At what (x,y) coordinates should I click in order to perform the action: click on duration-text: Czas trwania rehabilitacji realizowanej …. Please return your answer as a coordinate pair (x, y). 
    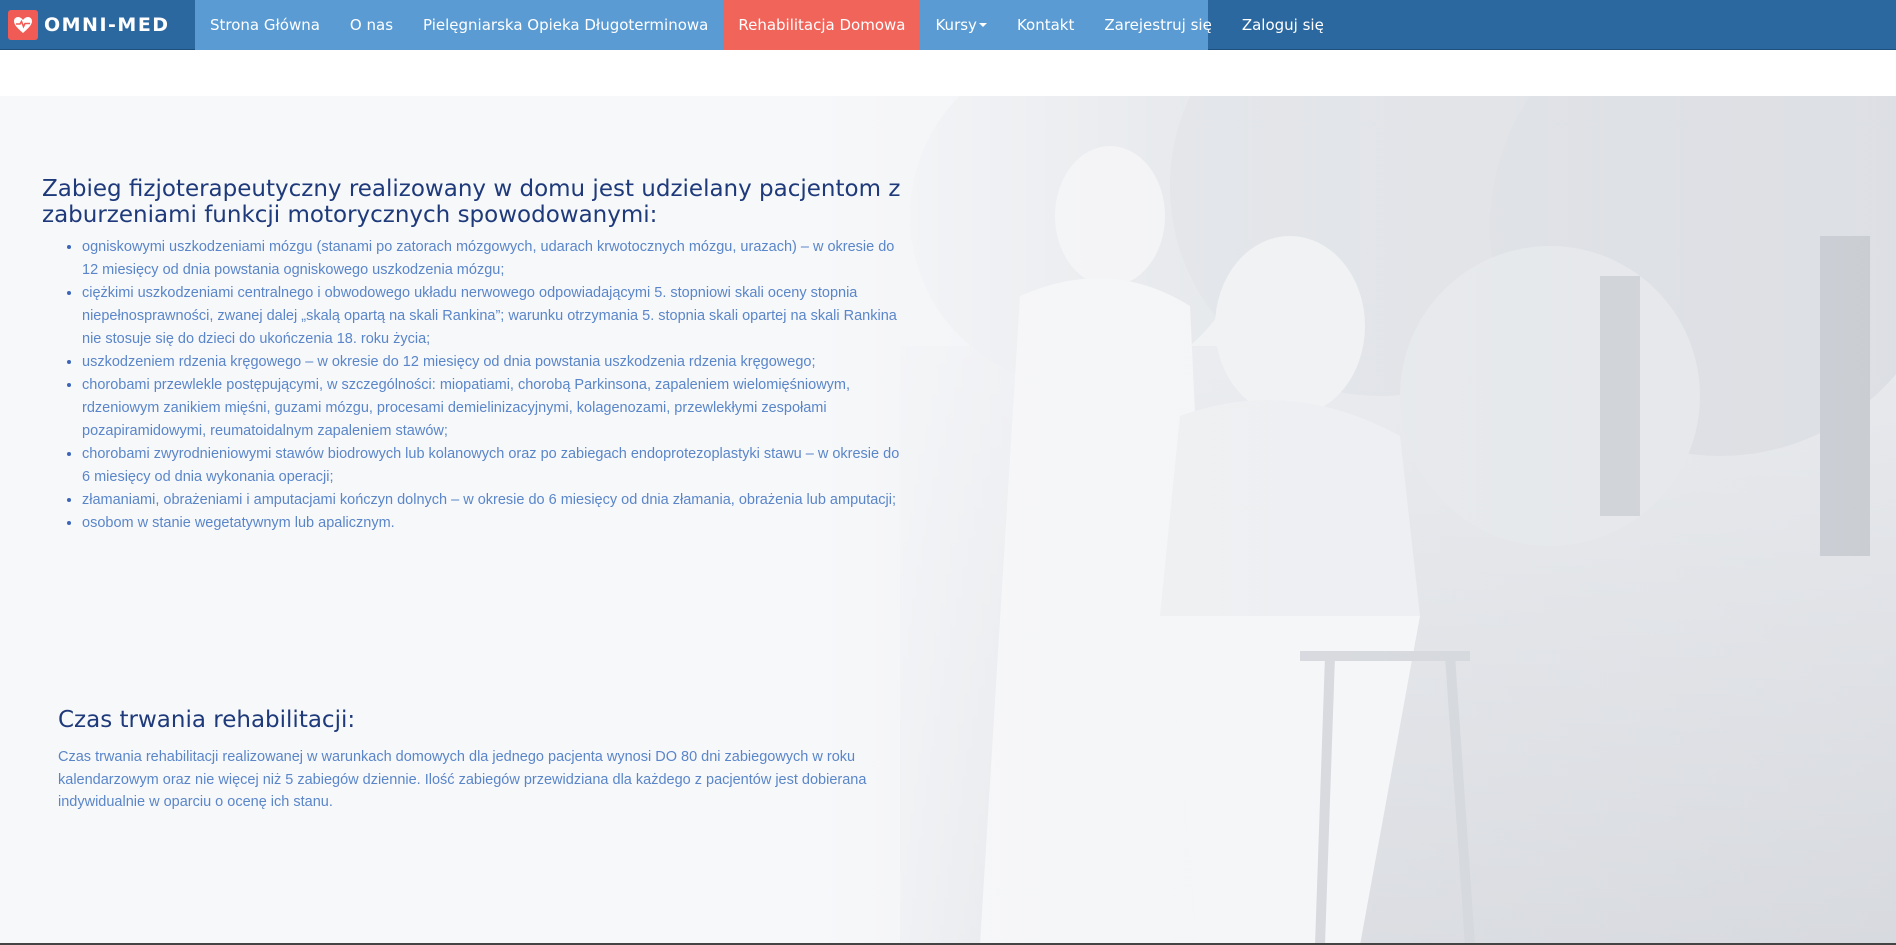
    Looking at the image, I should click on (462, 779).